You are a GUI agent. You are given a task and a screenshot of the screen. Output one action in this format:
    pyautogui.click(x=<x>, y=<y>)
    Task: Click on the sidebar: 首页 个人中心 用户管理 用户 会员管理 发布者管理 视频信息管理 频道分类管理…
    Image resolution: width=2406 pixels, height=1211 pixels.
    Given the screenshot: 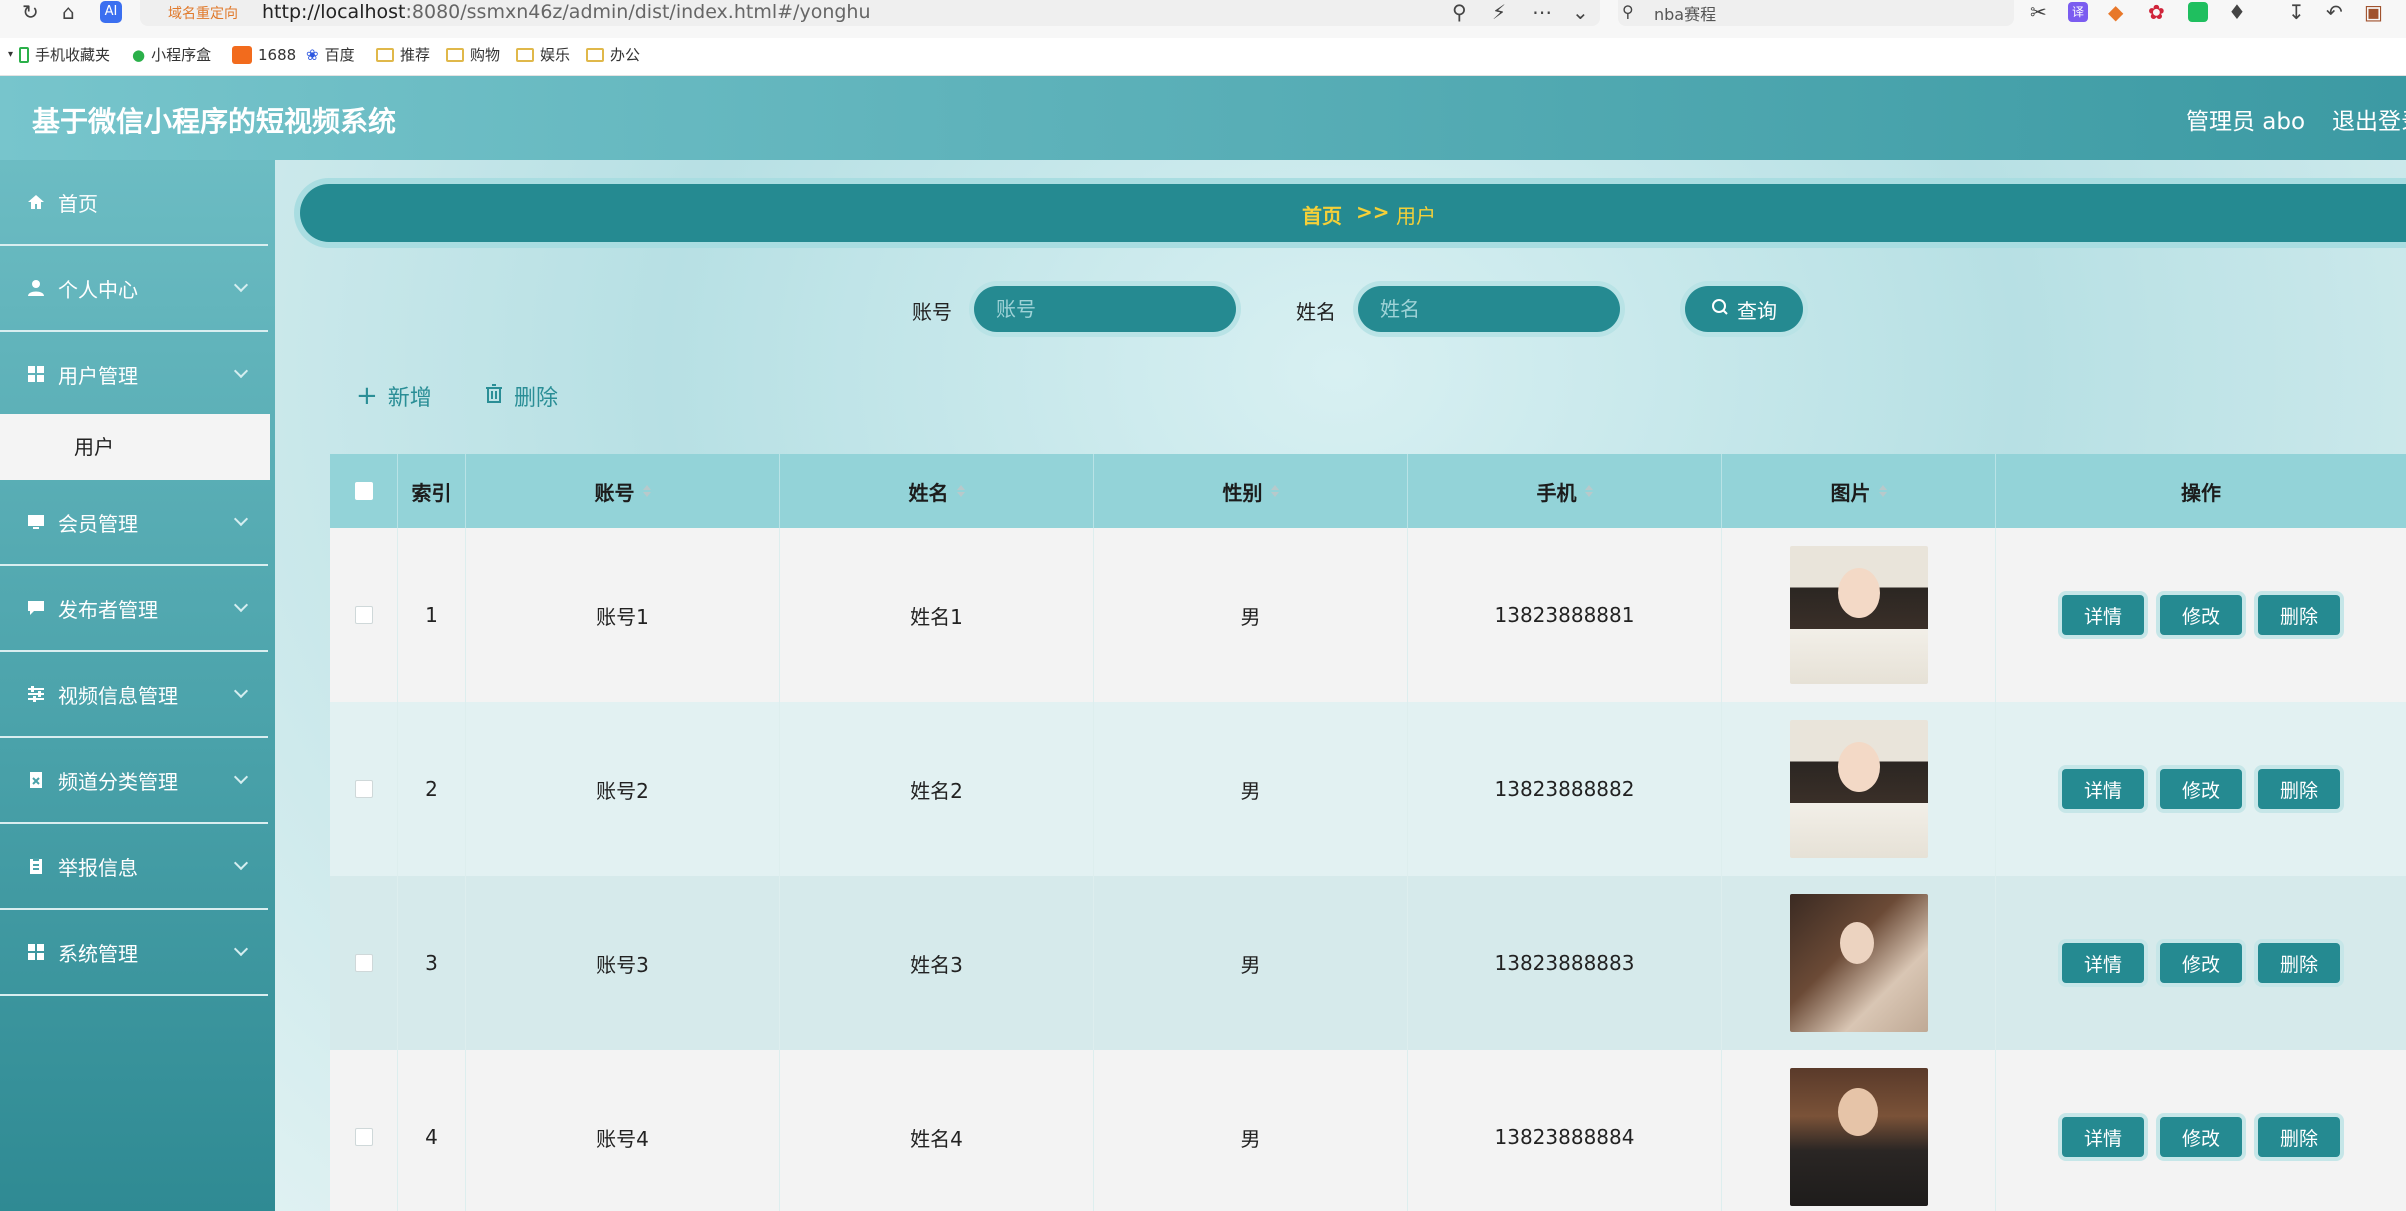 What is the action you would take?
    pyautogui.click(x=137, y=685)
    